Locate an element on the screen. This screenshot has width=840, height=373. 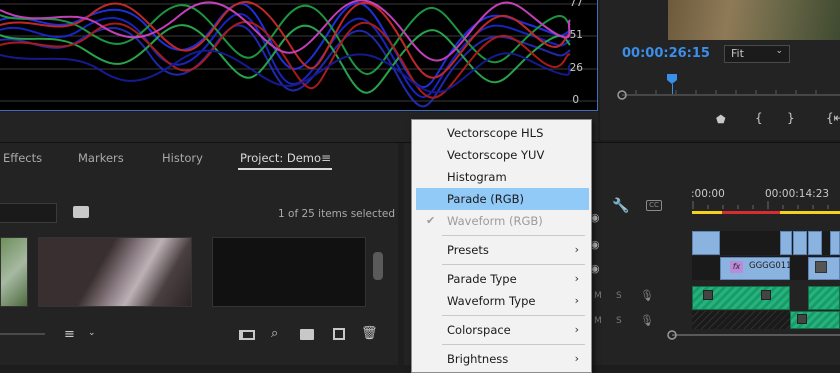
tab-markers: Markers is located at coordinates (101, 158).